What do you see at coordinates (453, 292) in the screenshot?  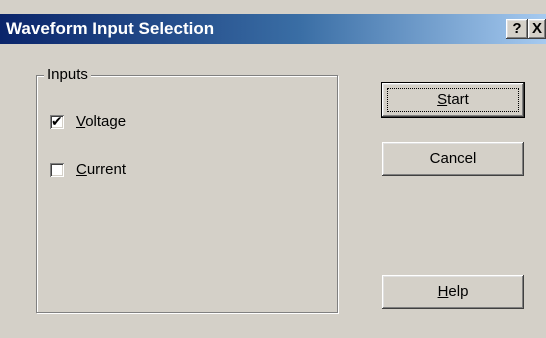 I see `help-button: Help` at bounding box center [453, 292].